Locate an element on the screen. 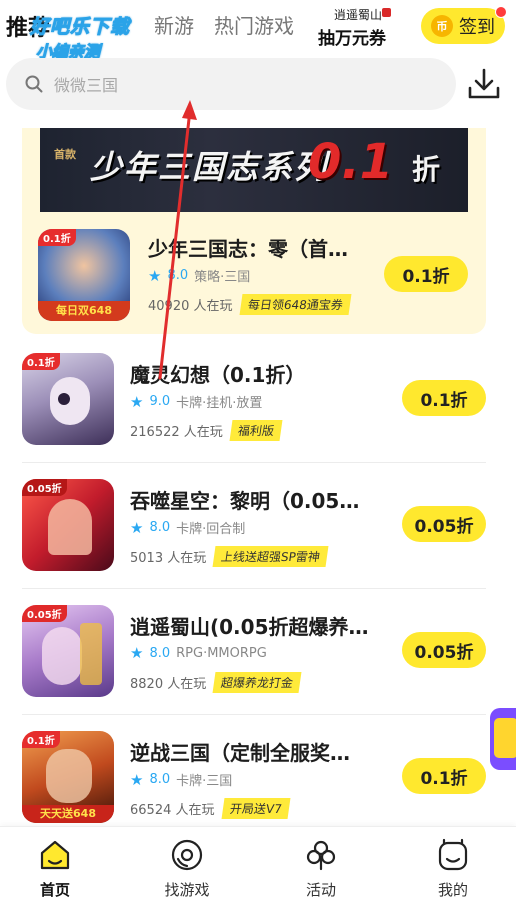 This screenshot has width=516, height=902. featured-banner: 首款 少年三国志系列 0.1 折 is located at coordinates (254, 170).